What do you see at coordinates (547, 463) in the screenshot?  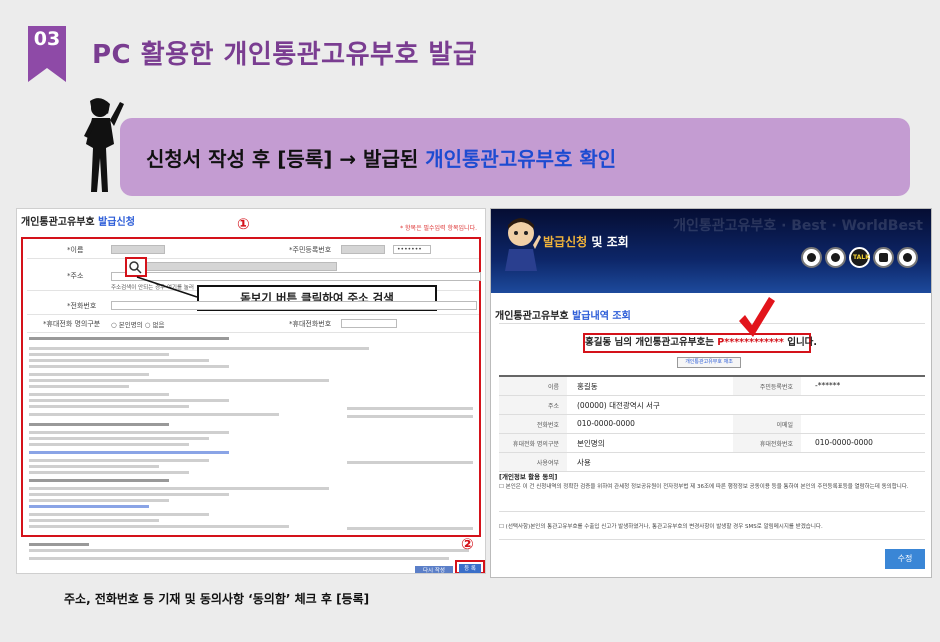 I see `table-key: 사용여부` at bounding box center [547, 463].